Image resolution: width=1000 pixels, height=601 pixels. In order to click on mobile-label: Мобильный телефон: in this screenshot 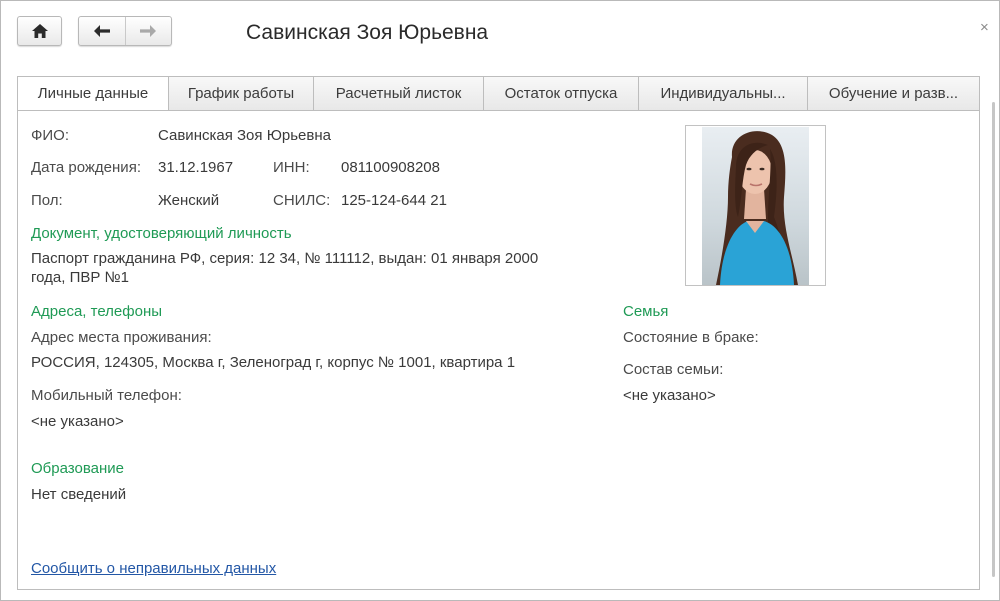, I will do `click(106, 395)`.